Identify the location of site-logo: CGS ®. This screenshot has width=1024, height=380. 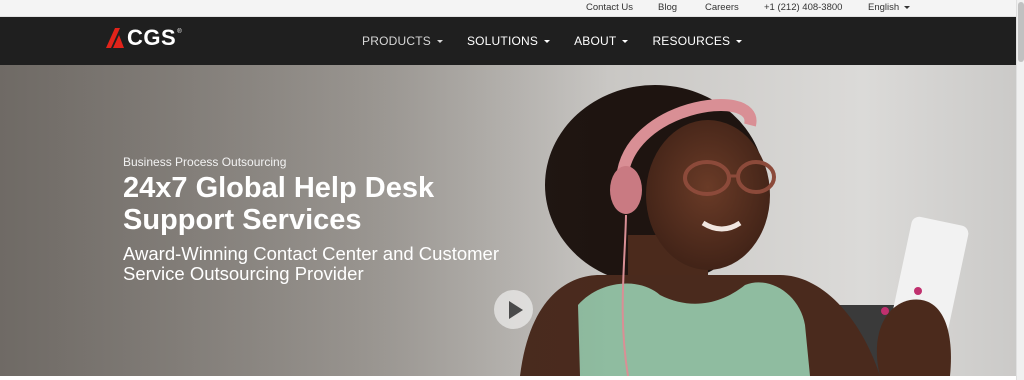
(144, 38).